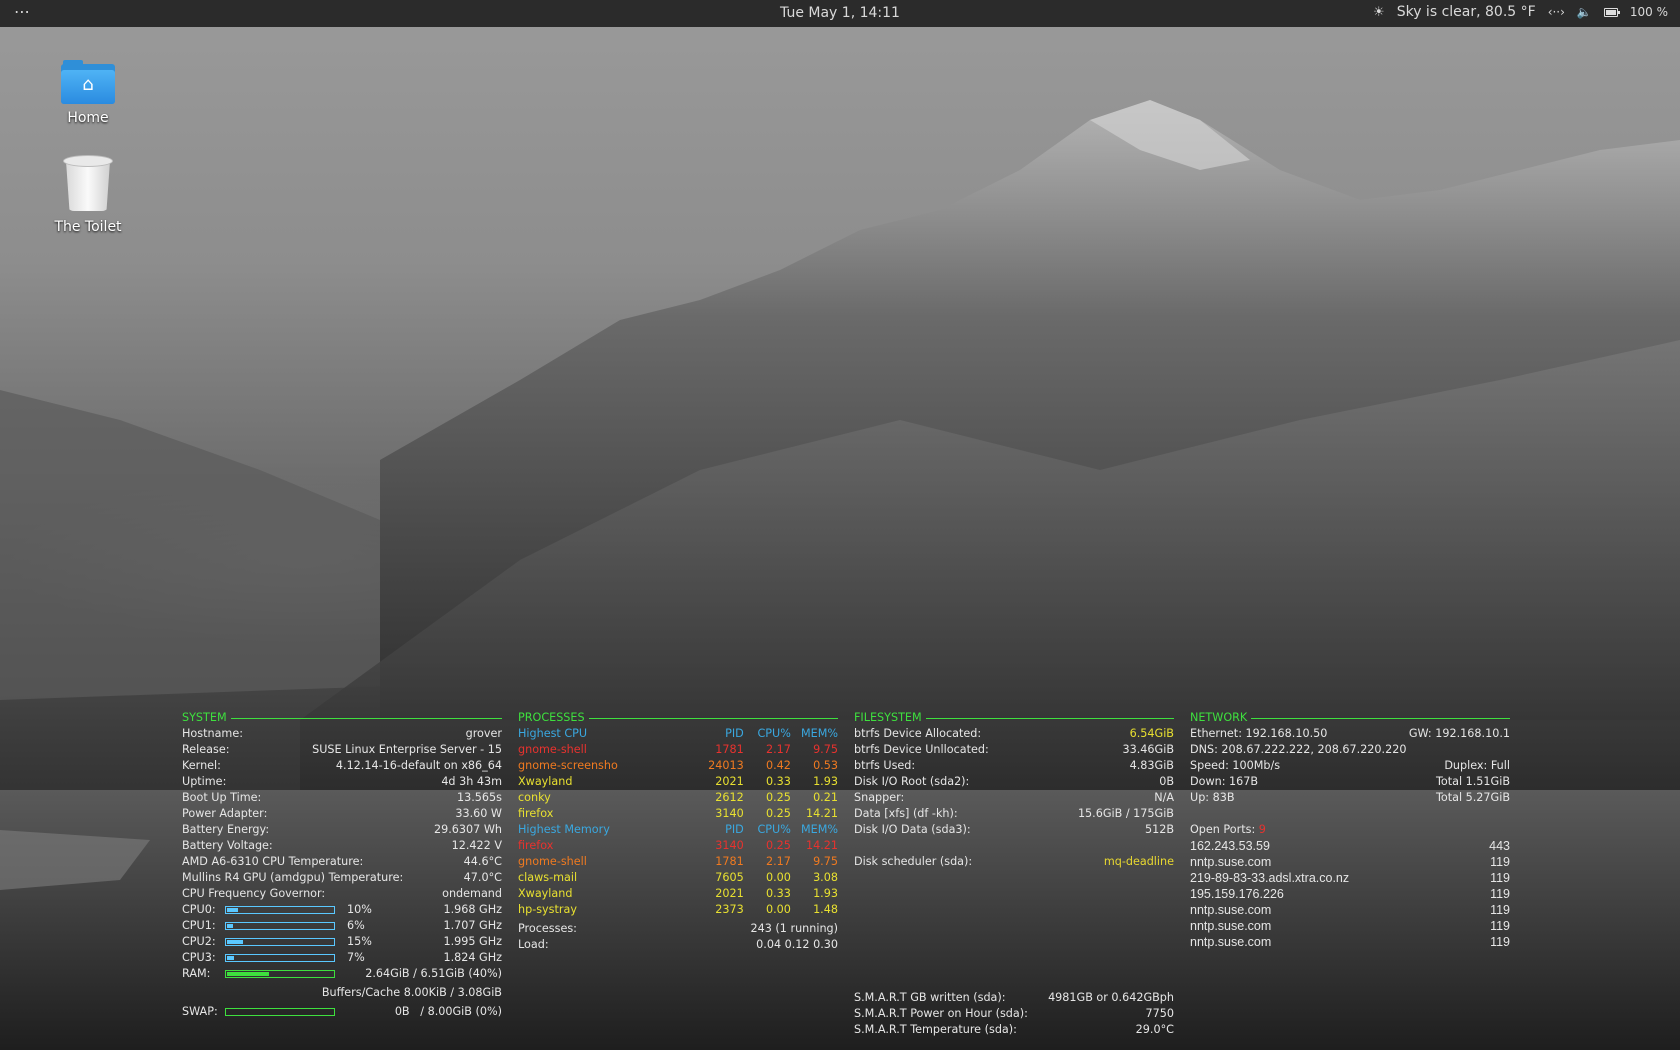  What do you see at coordinates (1499, 846) in the screenshot?
I see `open-port-number: 443` at bounding box center [1499, 846].